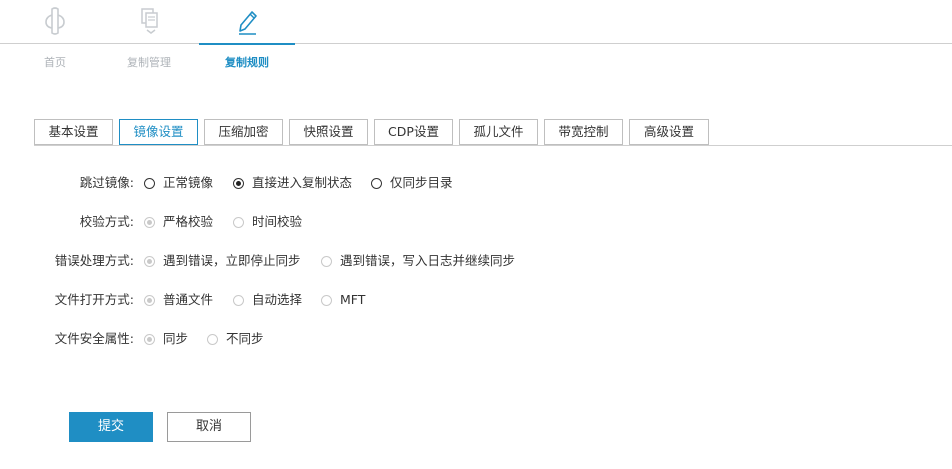  I want to click on tab-bandwidth-control: 带宽控制, so click(583, 132).